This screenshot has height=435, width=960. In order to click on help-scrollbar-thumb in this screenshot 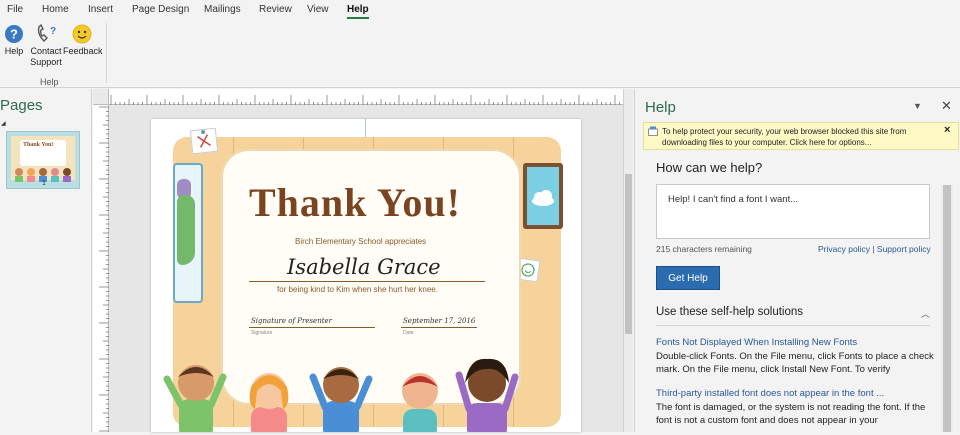, I will do `click(947, 308)`.